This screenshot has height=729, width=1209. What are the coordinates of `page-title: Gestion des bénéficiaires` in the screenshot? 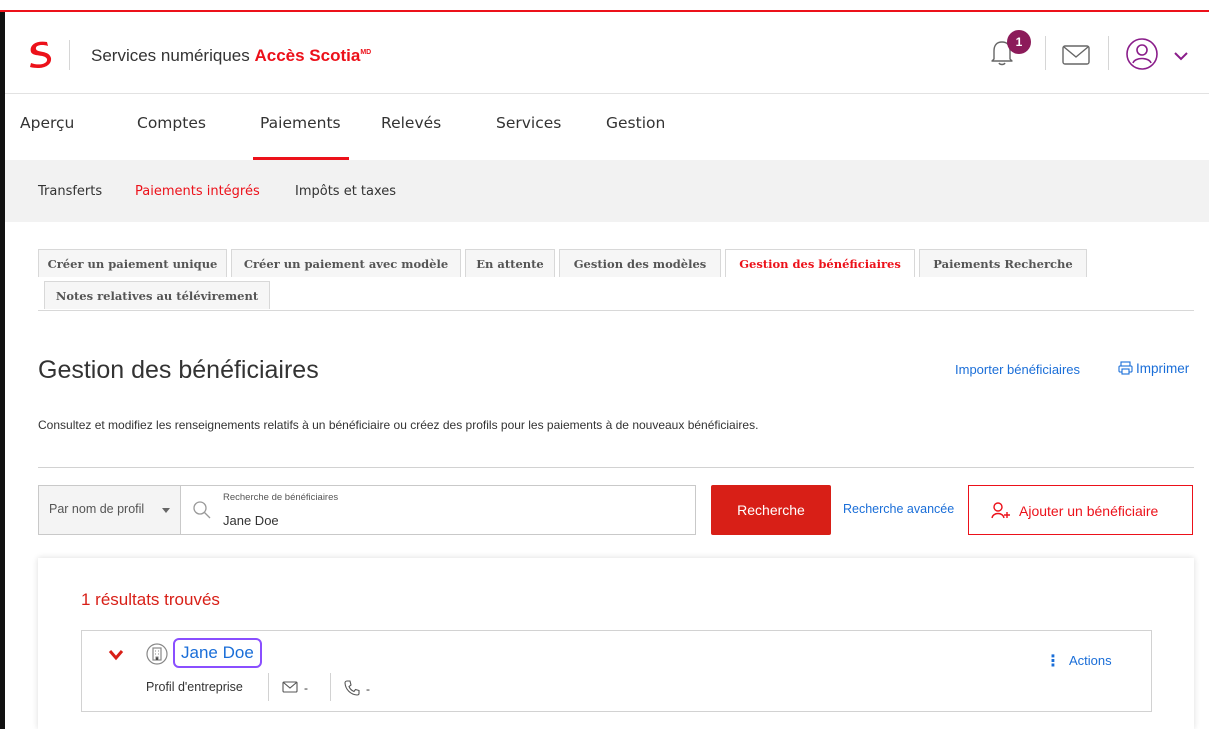 It's located at (178, 370).